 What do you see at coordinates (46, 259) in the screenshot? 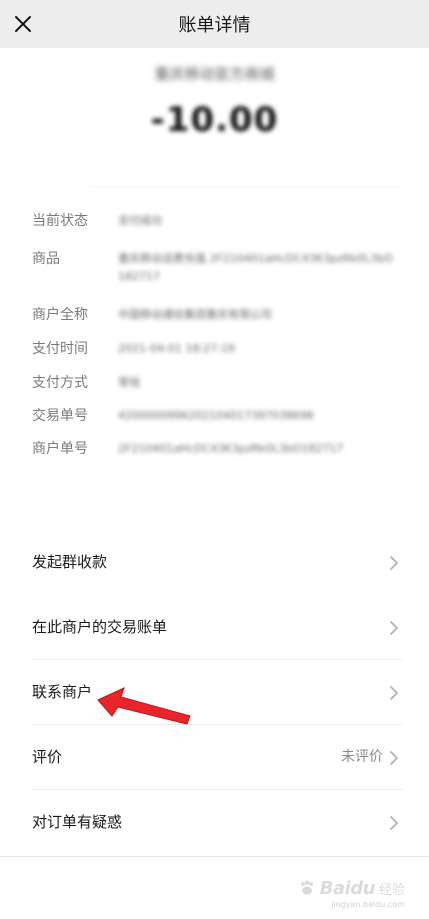
I see `detail-label: 商品` at bounding box center [46, 259].